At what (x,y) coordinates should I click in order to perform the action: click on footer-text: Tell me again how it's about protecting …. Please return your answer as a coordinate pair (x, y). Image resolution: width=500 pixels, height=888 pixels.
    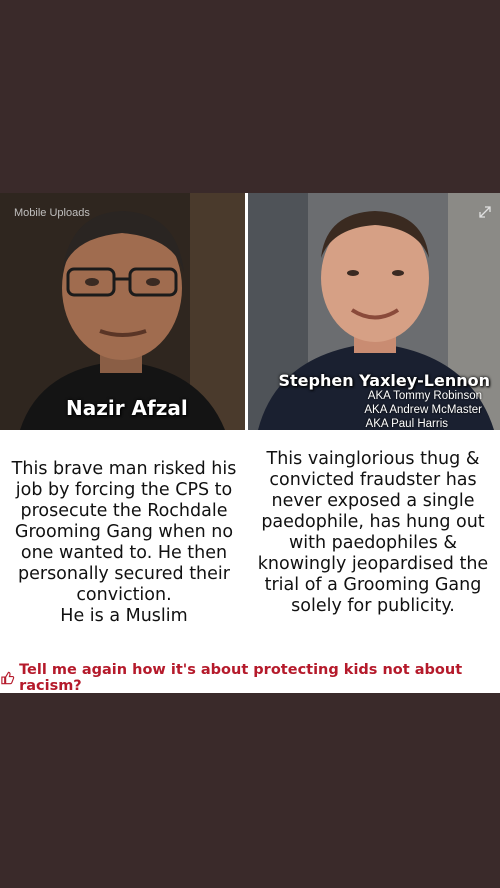
    Looking at the image, I should click on (241, 677).